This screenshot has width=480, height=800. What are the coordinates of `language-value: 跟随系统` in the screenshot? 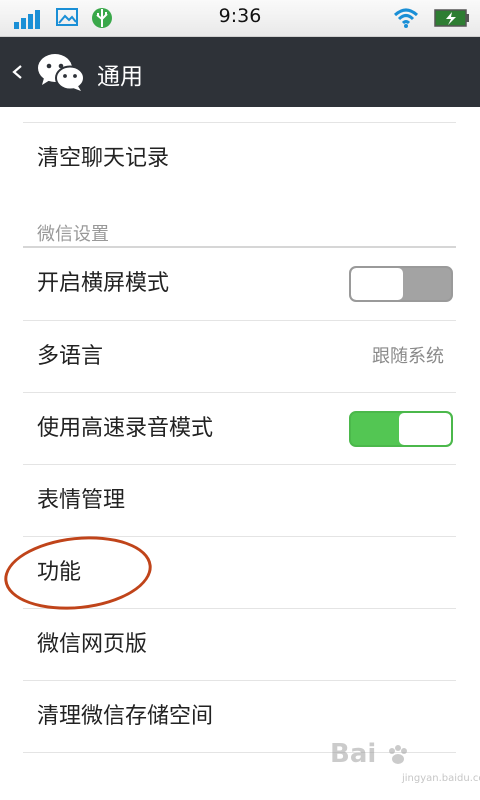 It's located at (408, 356).